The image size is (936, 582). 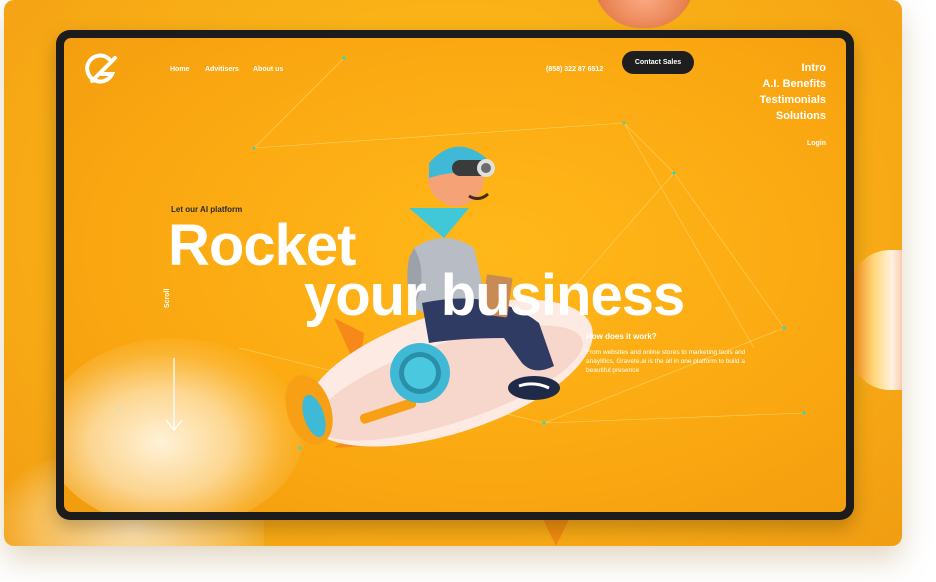 What do you see at coordinates (174, 395) in the screenshot?
I see `scroll-down-arrow-icon` at bounding box center [174, 395].